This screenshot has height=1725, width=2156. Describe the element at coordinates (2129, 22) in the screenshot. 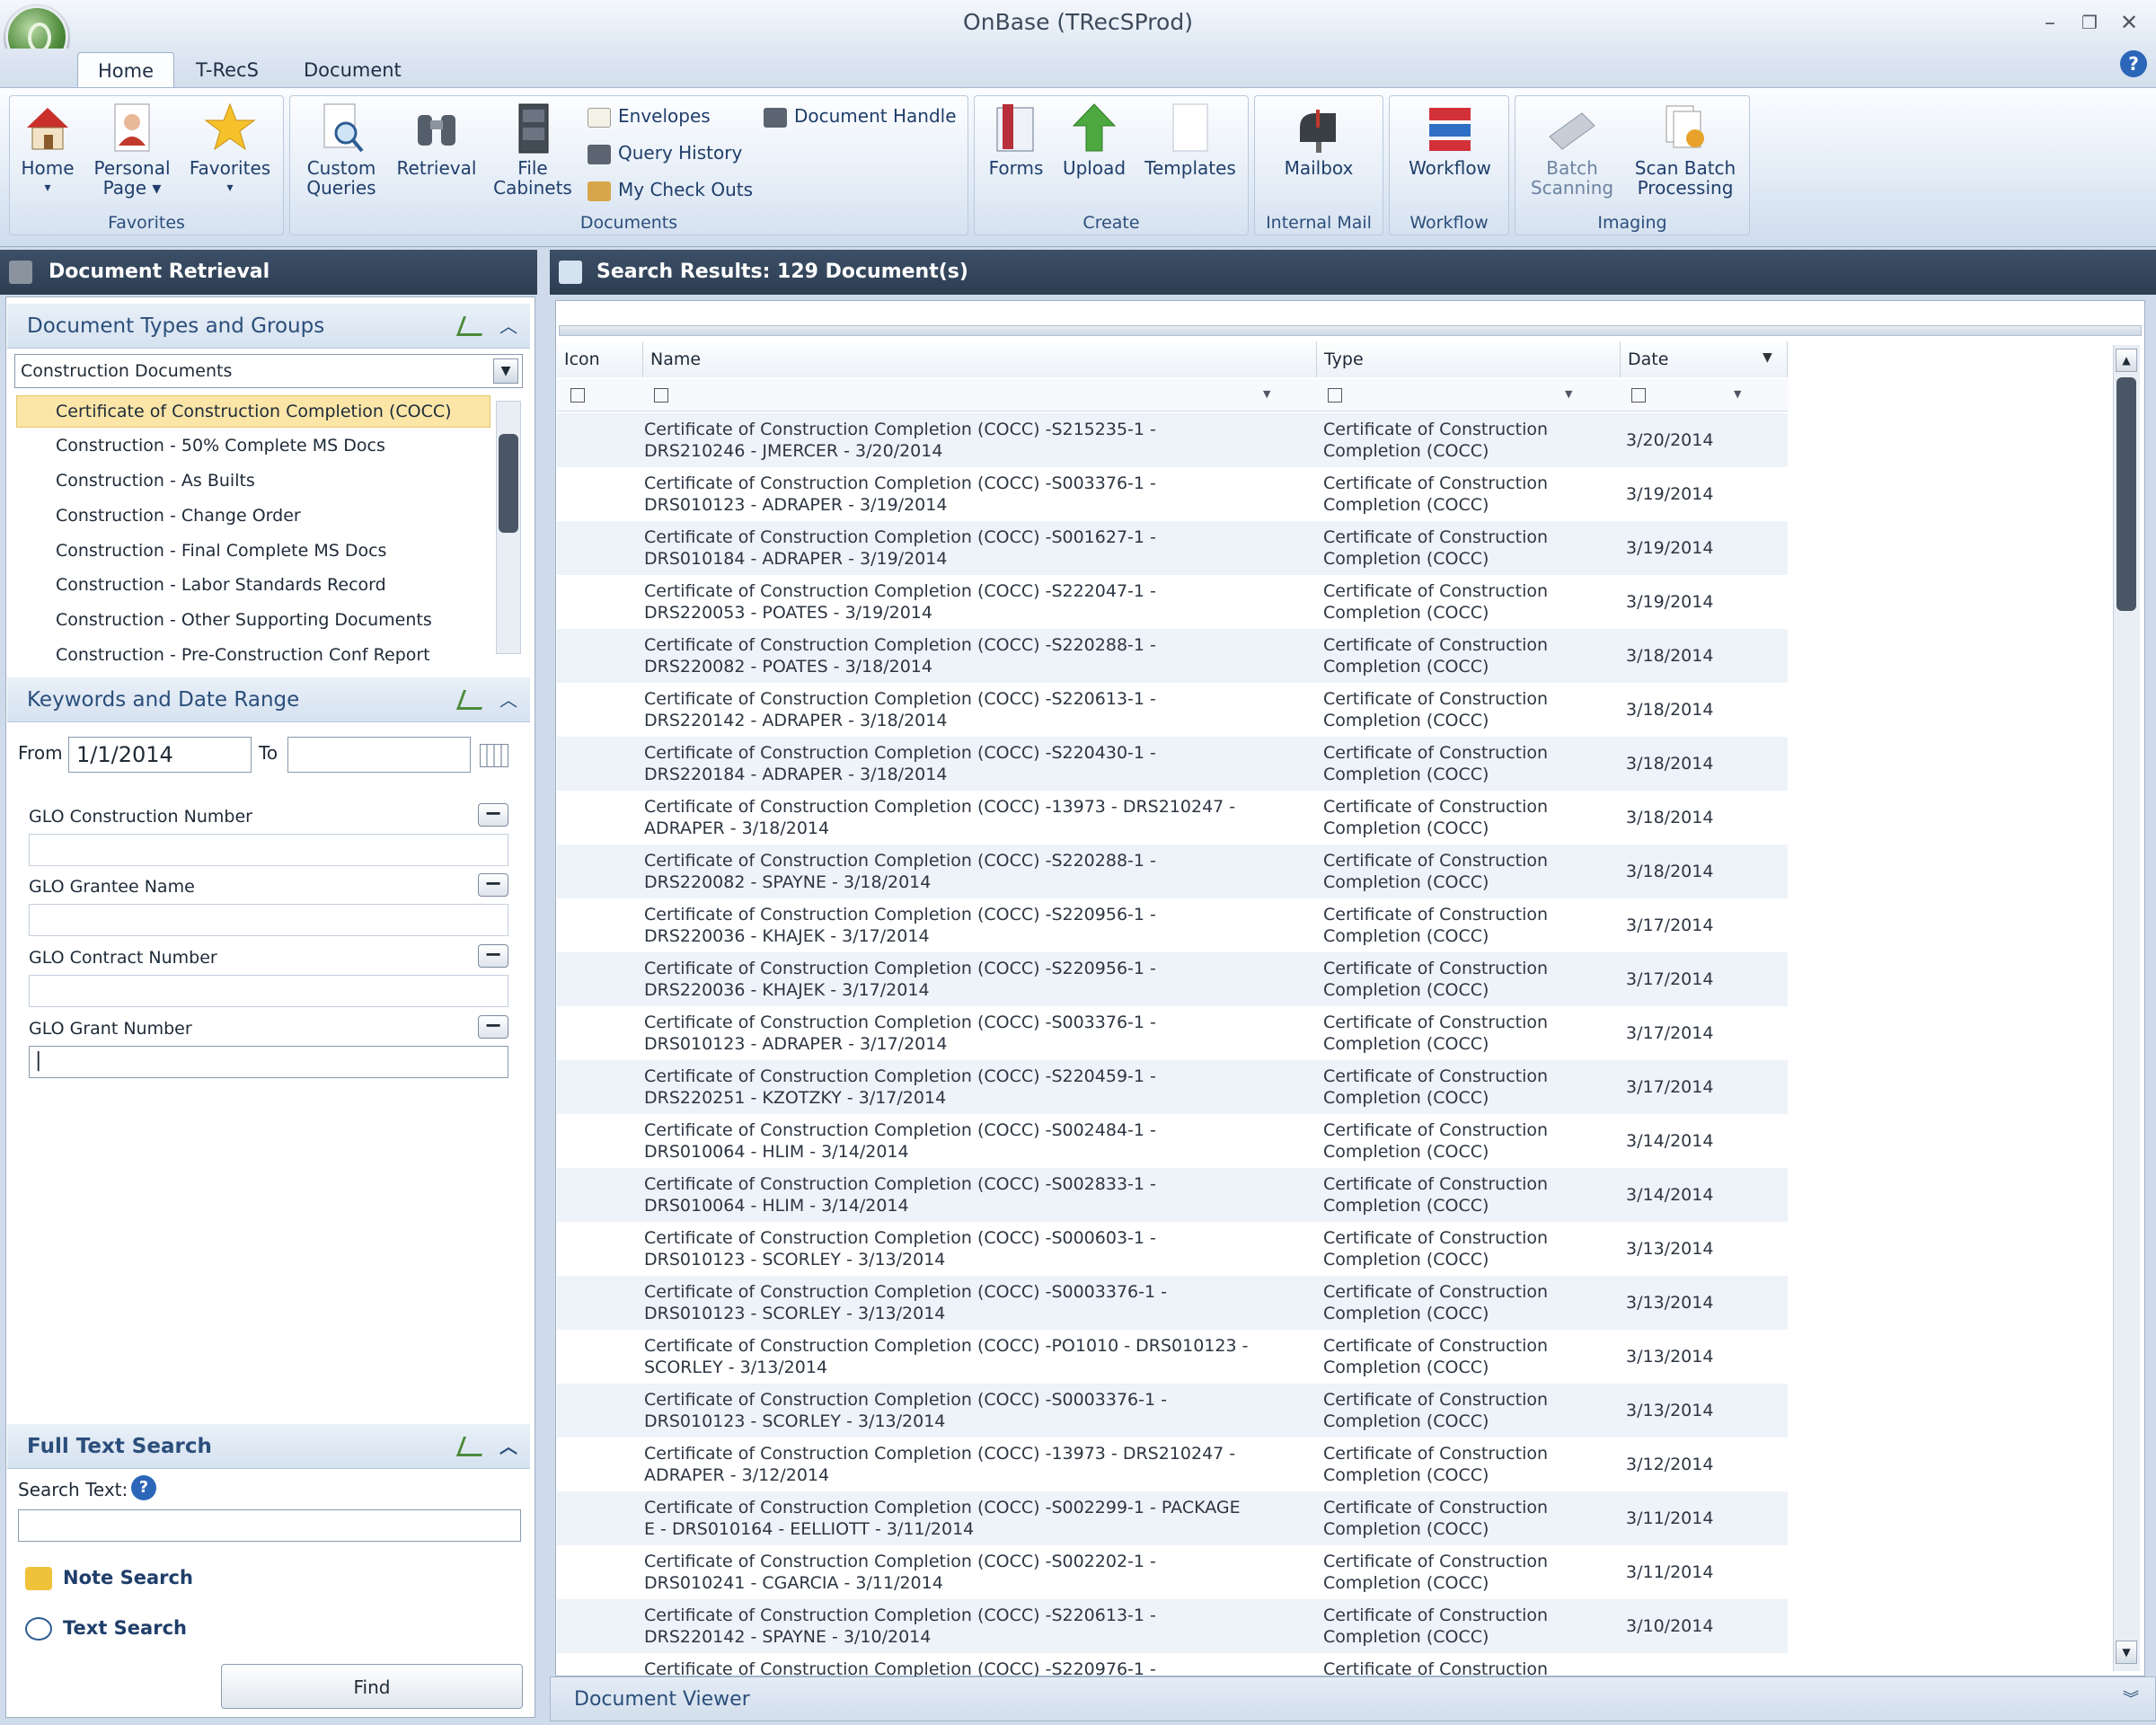

I see `close-button: ✕` at that location.